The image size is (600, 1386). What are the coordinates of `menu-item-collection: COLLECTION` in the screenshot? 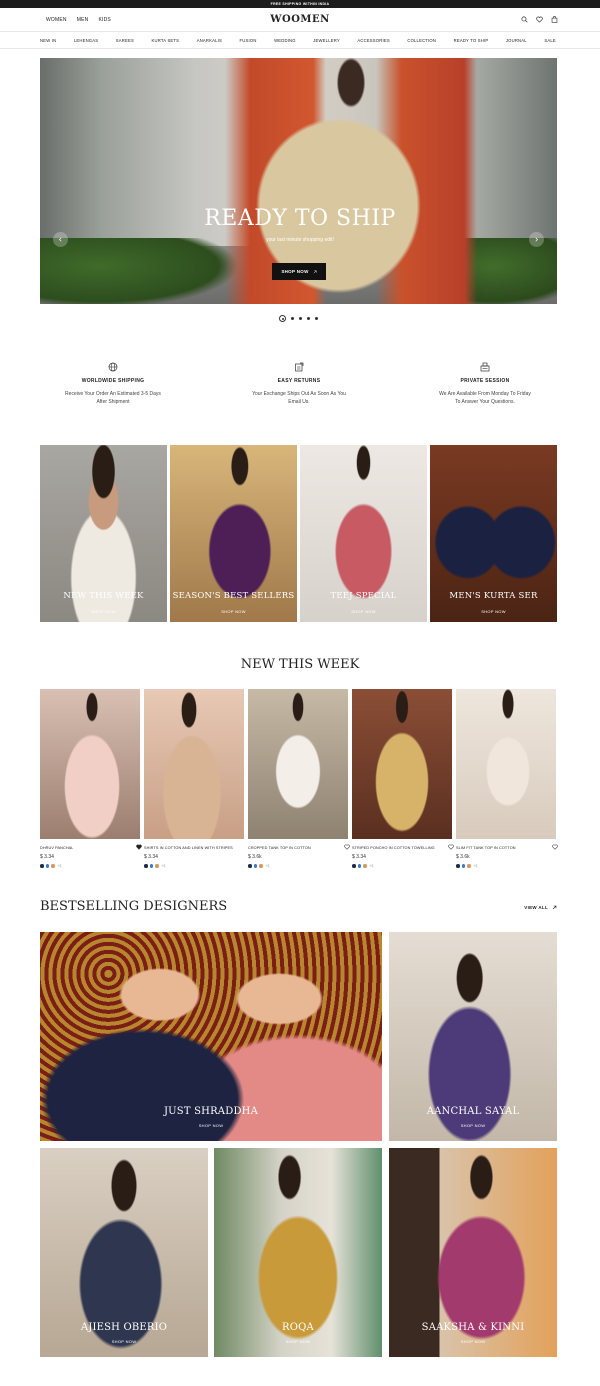 It's located at (421, 41).